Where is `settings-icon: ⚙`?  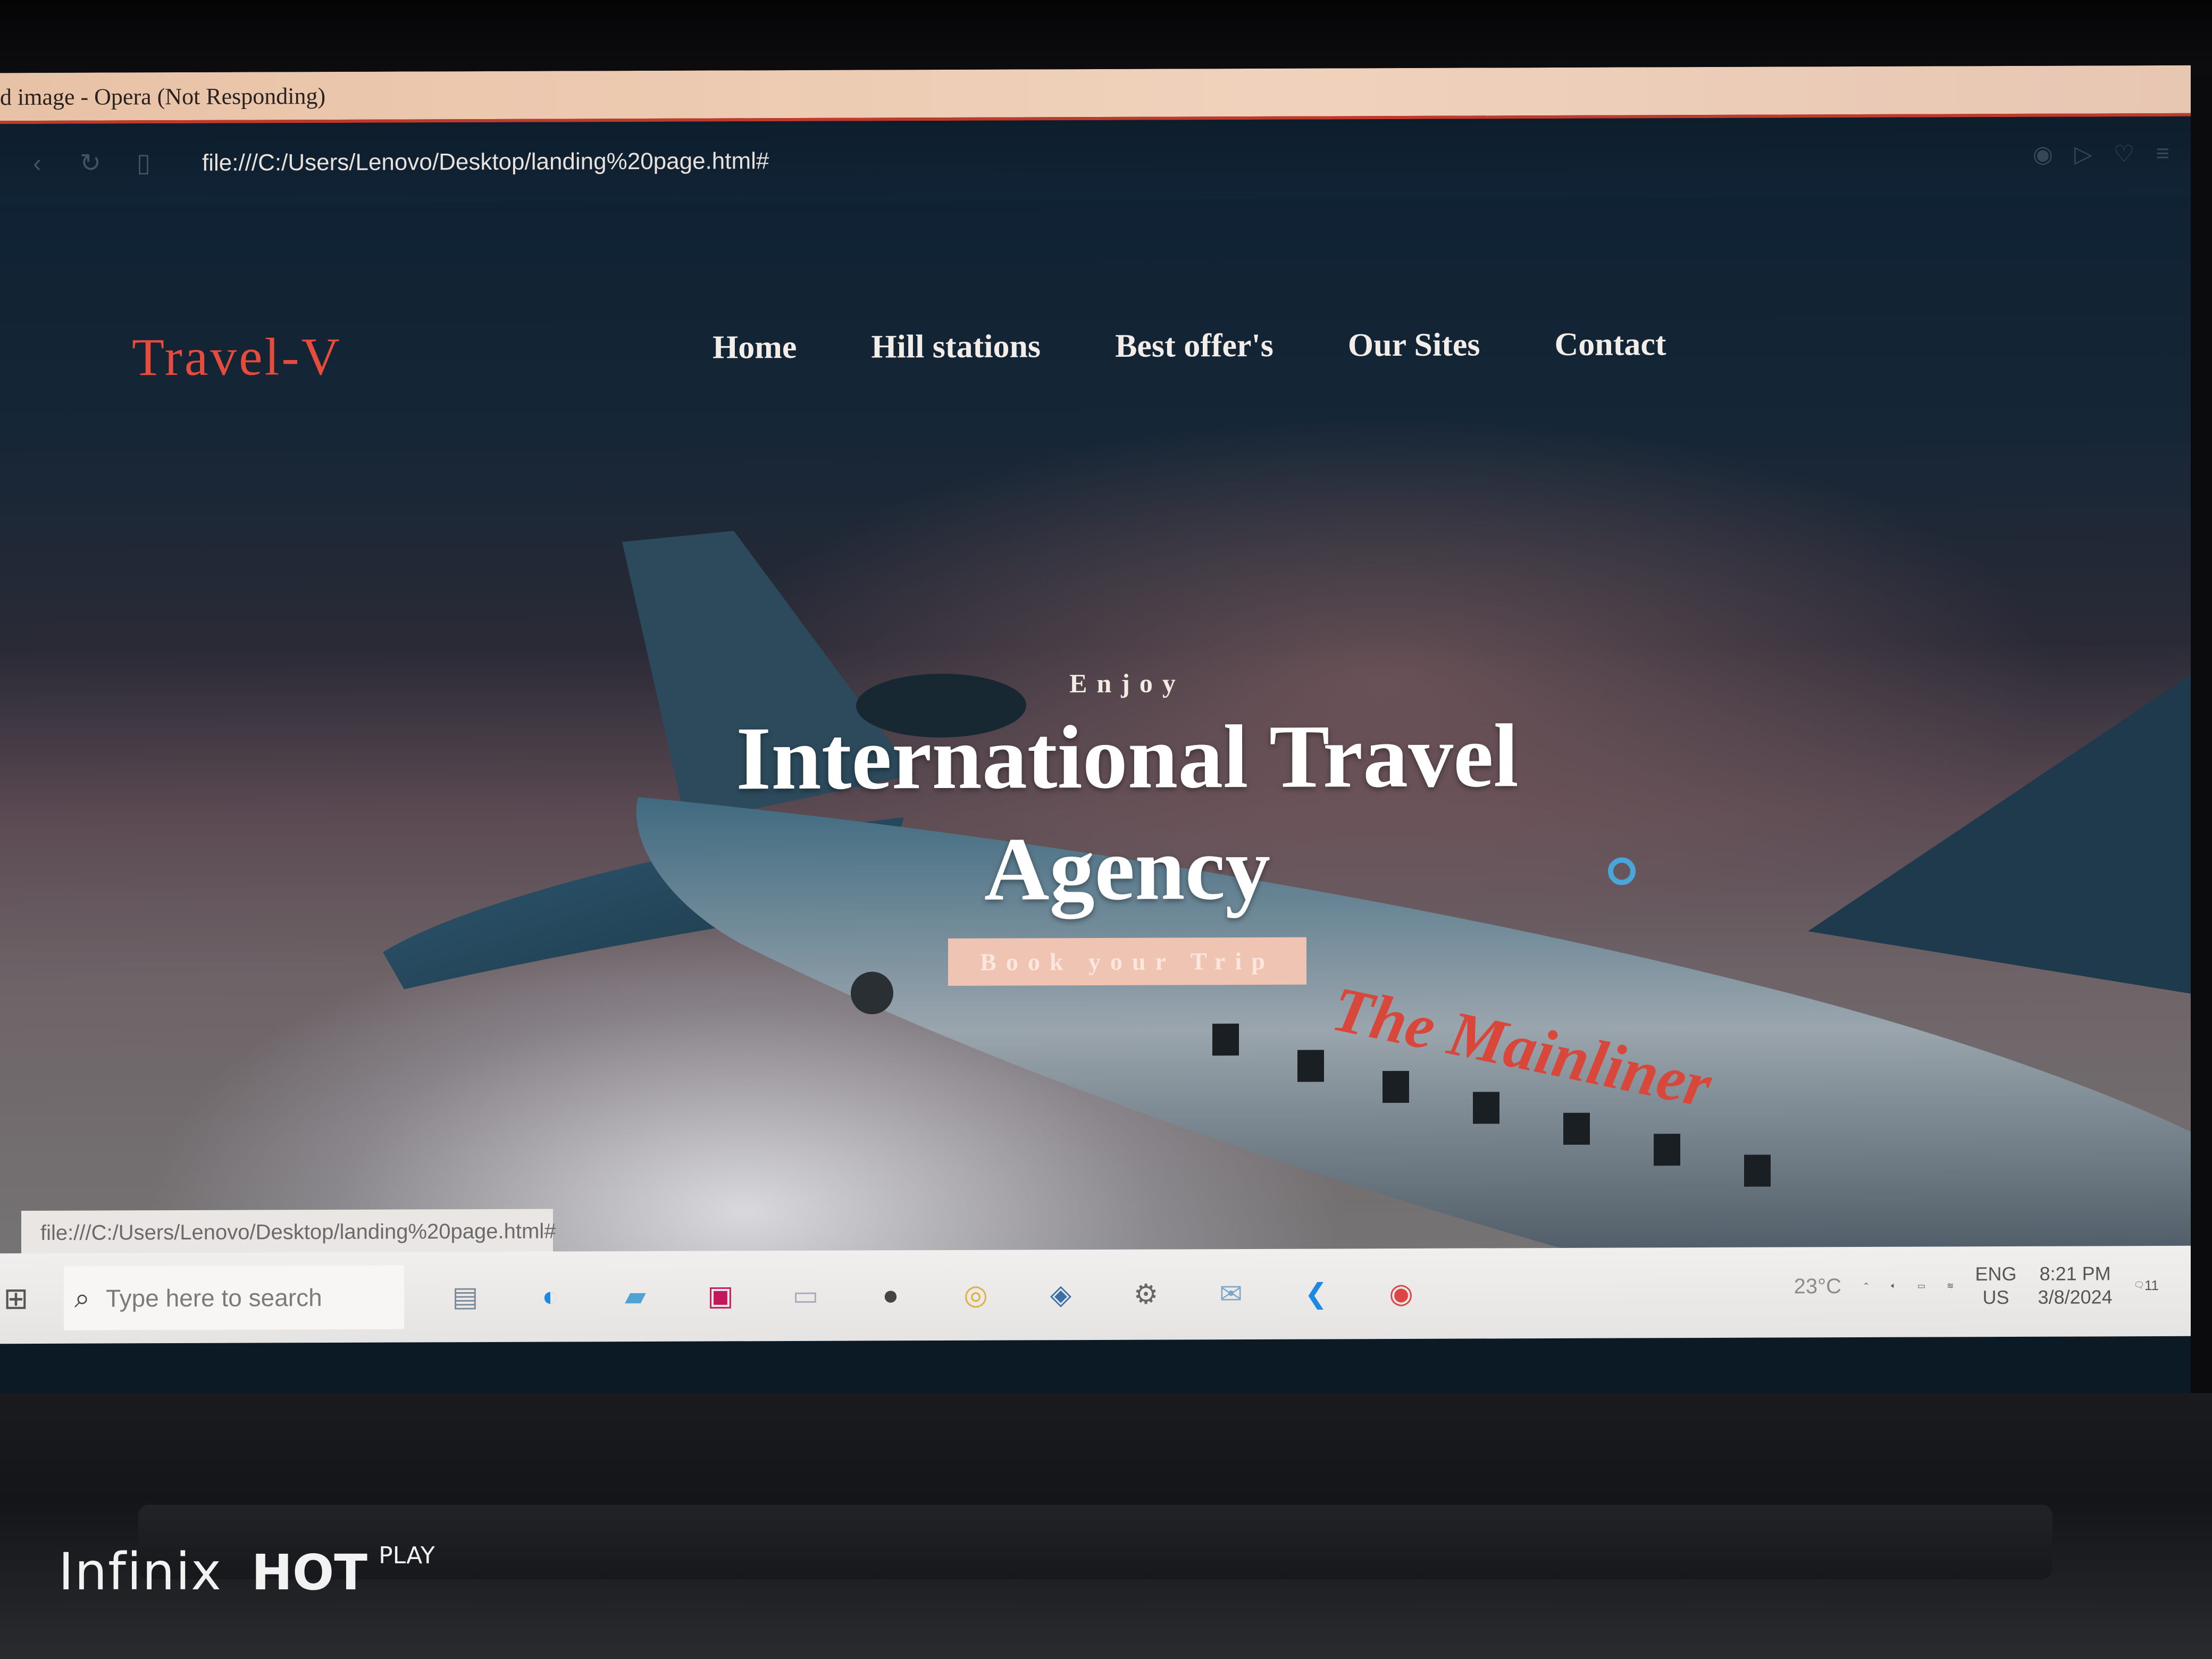
settings-icon: ⚙ is located at coordinates (1145, 1294).